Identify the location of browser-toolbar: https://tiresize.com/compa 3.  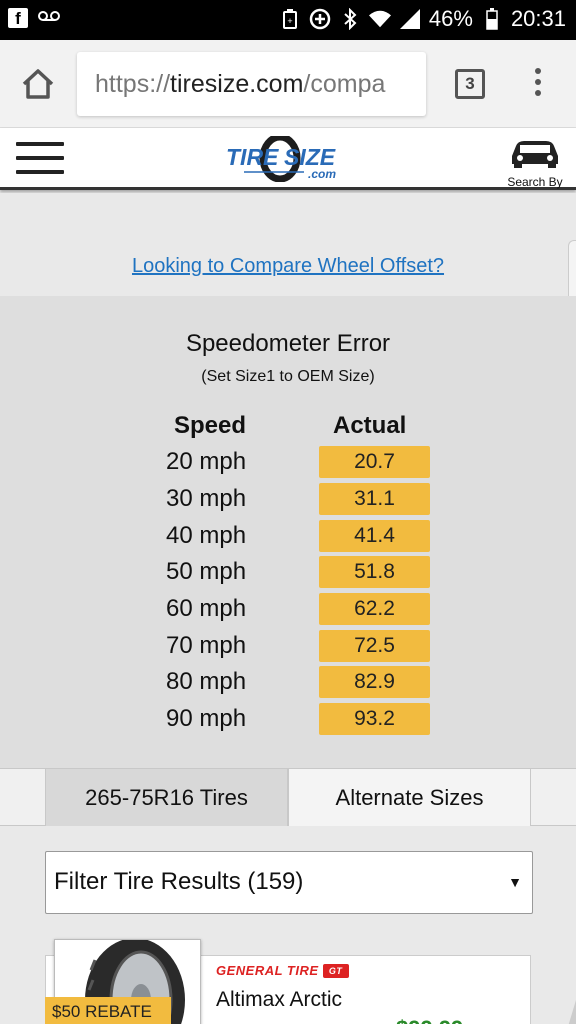
(288, 84).